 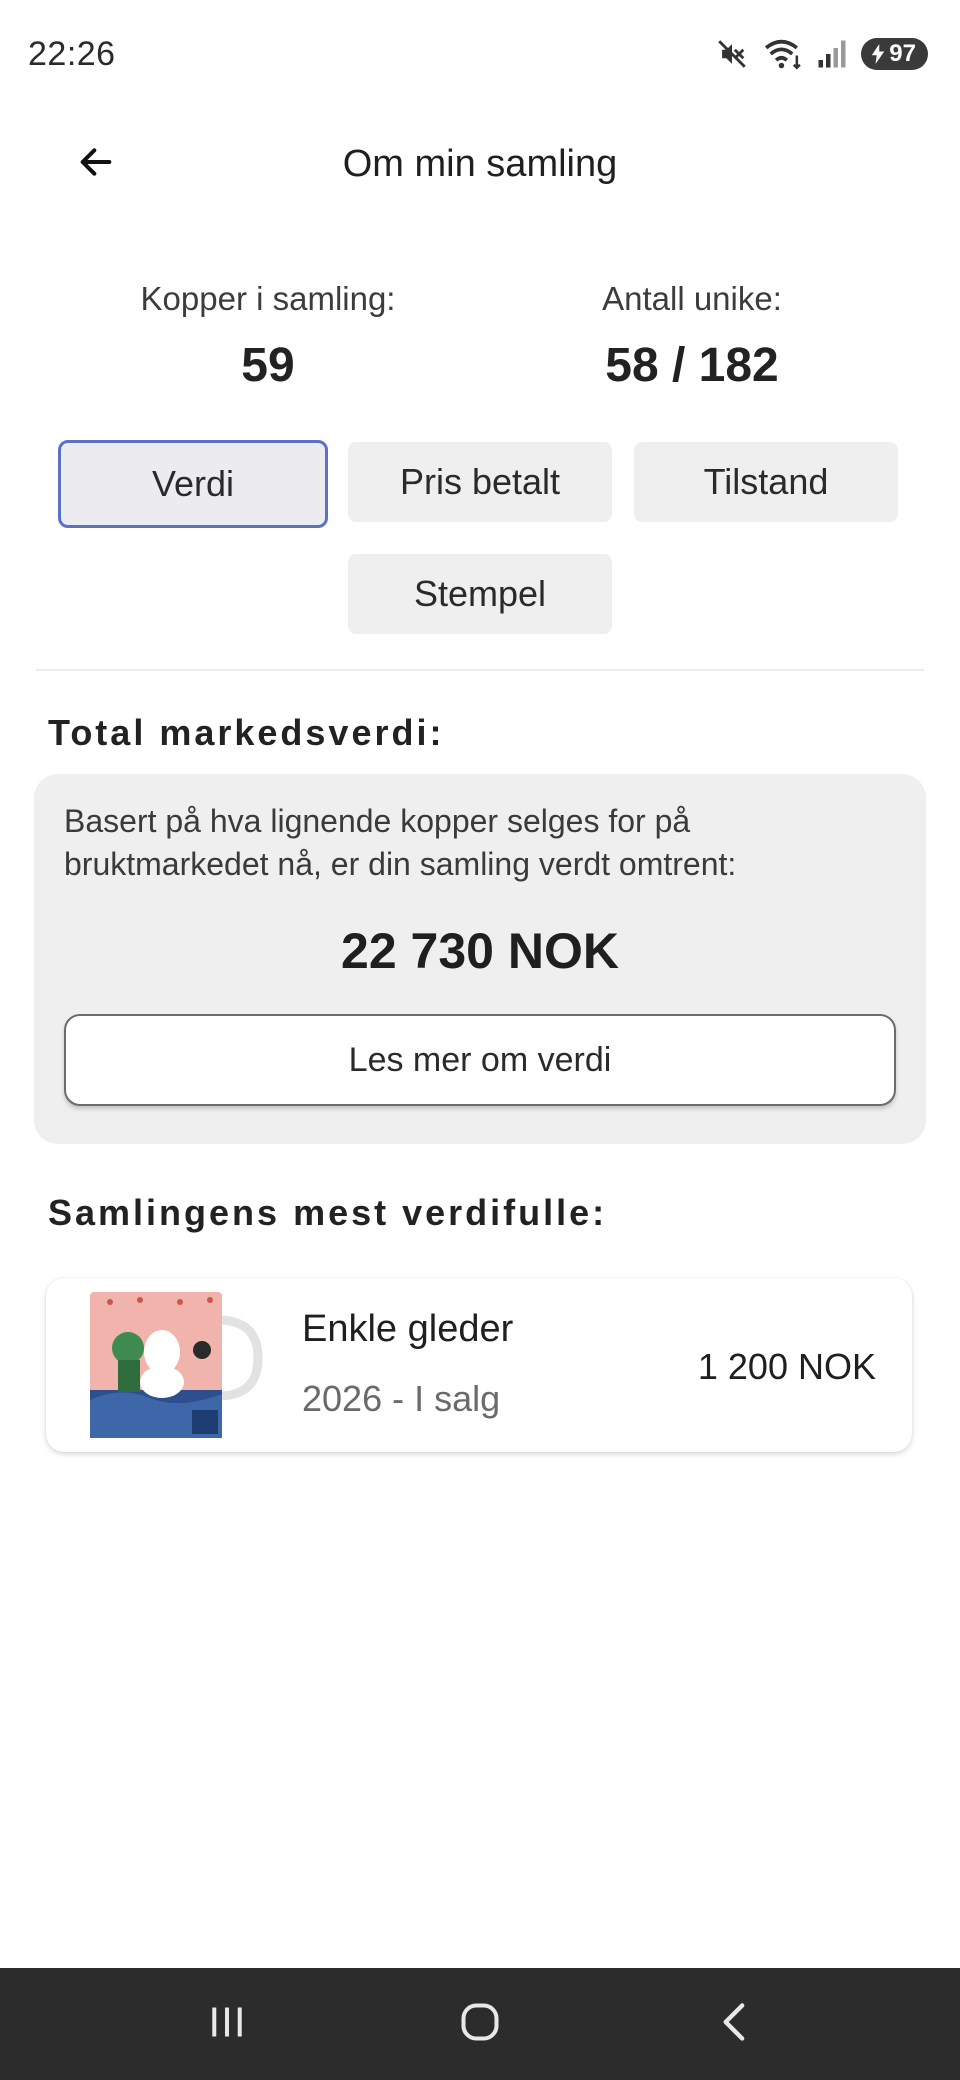 What do you see at coordinates (766, 482) in the screenshot?
I see `tab-tilstand: Tilstand` at bounding box center [766, 482].